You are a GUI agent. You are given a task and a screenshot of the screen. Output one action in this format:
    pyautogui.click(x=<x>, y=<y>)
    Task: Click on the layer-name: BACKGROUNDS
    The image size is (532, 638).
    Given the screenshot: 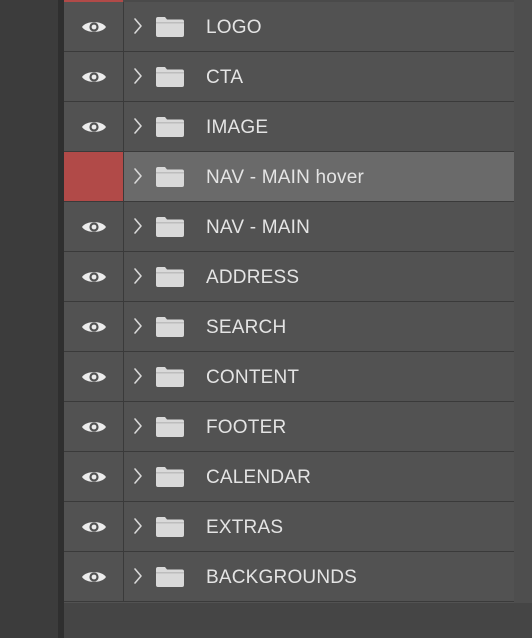 What is the action you would take?
    pyautogui.click(x=281, y=576)
    